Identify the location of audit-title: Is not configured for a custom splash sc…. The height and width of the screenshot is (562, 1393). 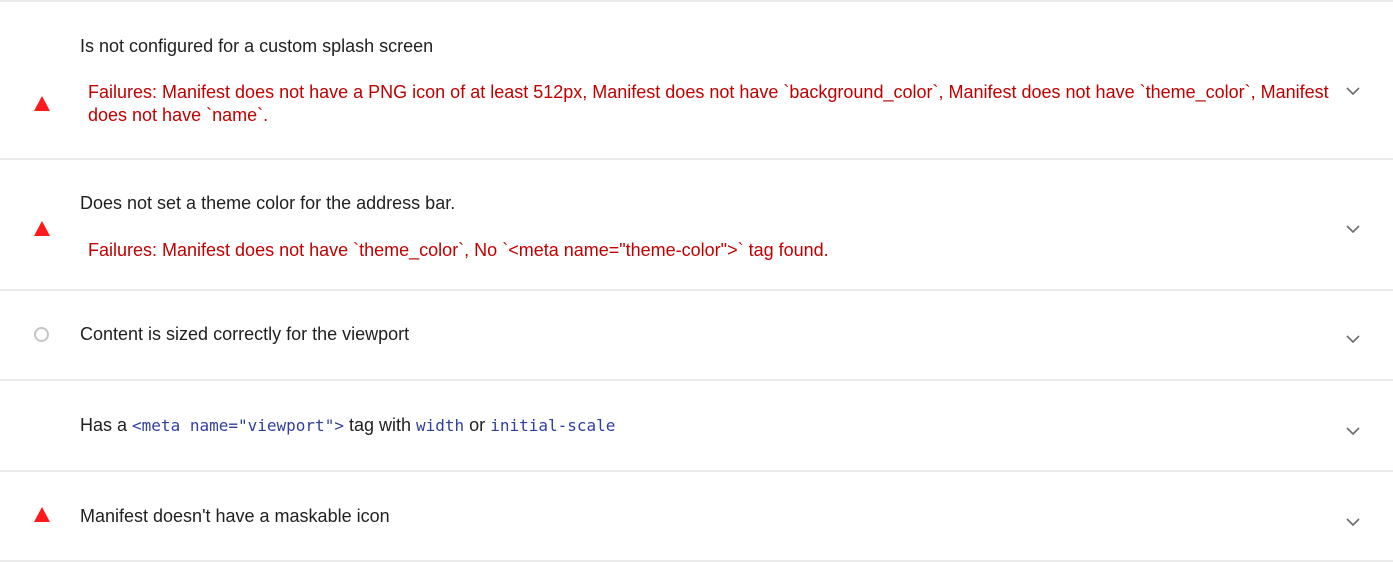
(257, 46).